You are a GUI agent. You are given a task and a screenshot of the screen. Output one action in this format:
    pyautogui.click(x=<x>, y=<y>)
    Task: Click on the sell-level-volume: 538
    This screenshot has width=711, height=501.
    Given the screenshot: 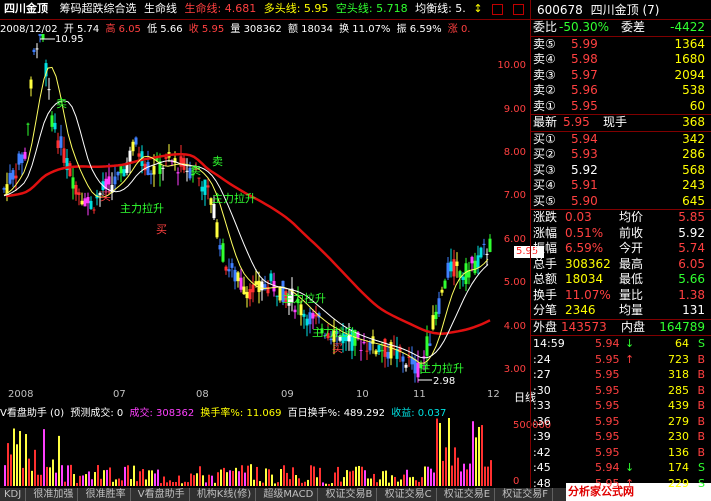 What is the action you would take?
    pyautogui.click(x=693, y=90)
    